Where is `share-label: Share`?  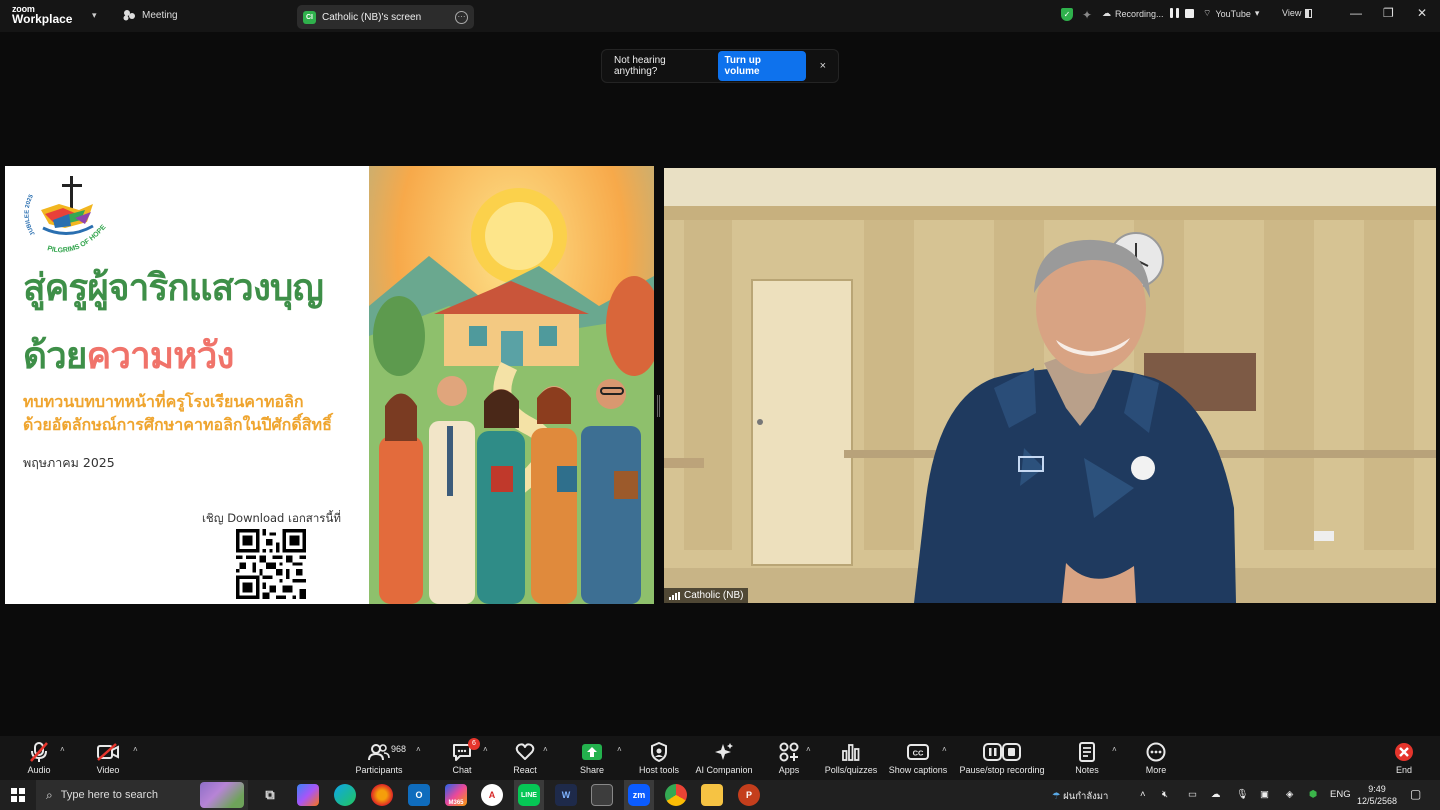 share-label: Share is located at coordinates (592, 770).